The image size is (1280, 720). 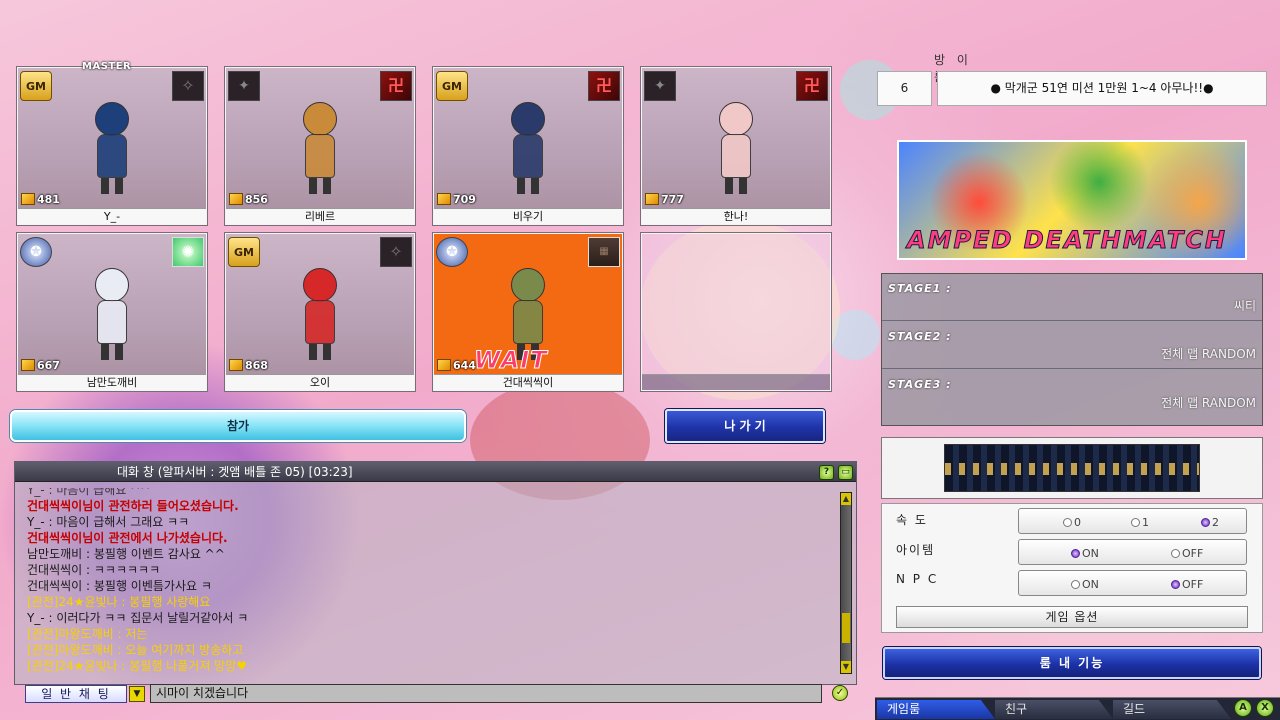 I want to click on player-name: Y_-, so click(x=112, y=216).